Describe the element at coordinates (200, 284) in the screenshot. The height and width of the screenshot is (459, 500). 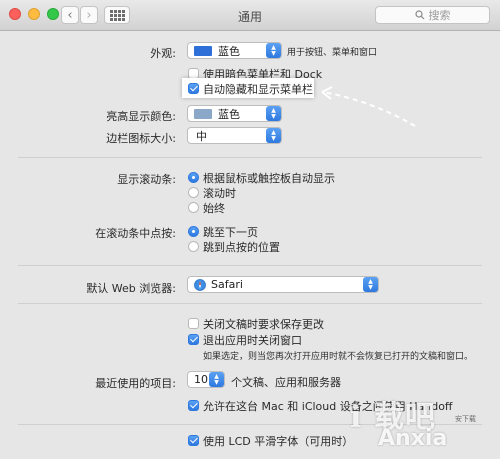
I see `safari-icon` at that location.